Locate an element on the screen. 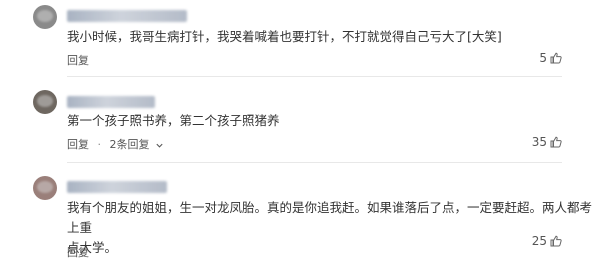 This screenshot has height=265, width=600. chevron-down-icon is located at coordinates (159, 145).